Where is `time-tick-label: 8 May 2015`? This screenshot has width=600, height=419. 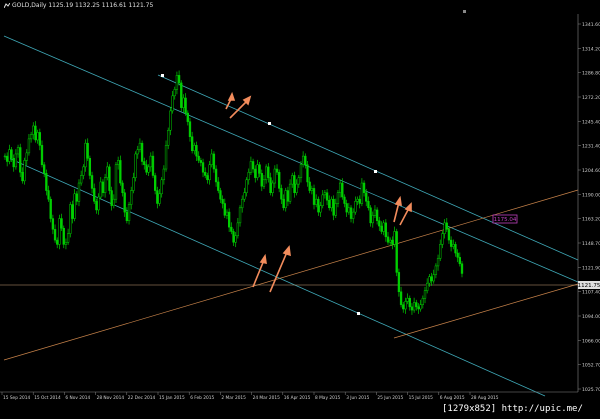 time-tick-label: 8 May 2015 is located at coordinates (328, 398).